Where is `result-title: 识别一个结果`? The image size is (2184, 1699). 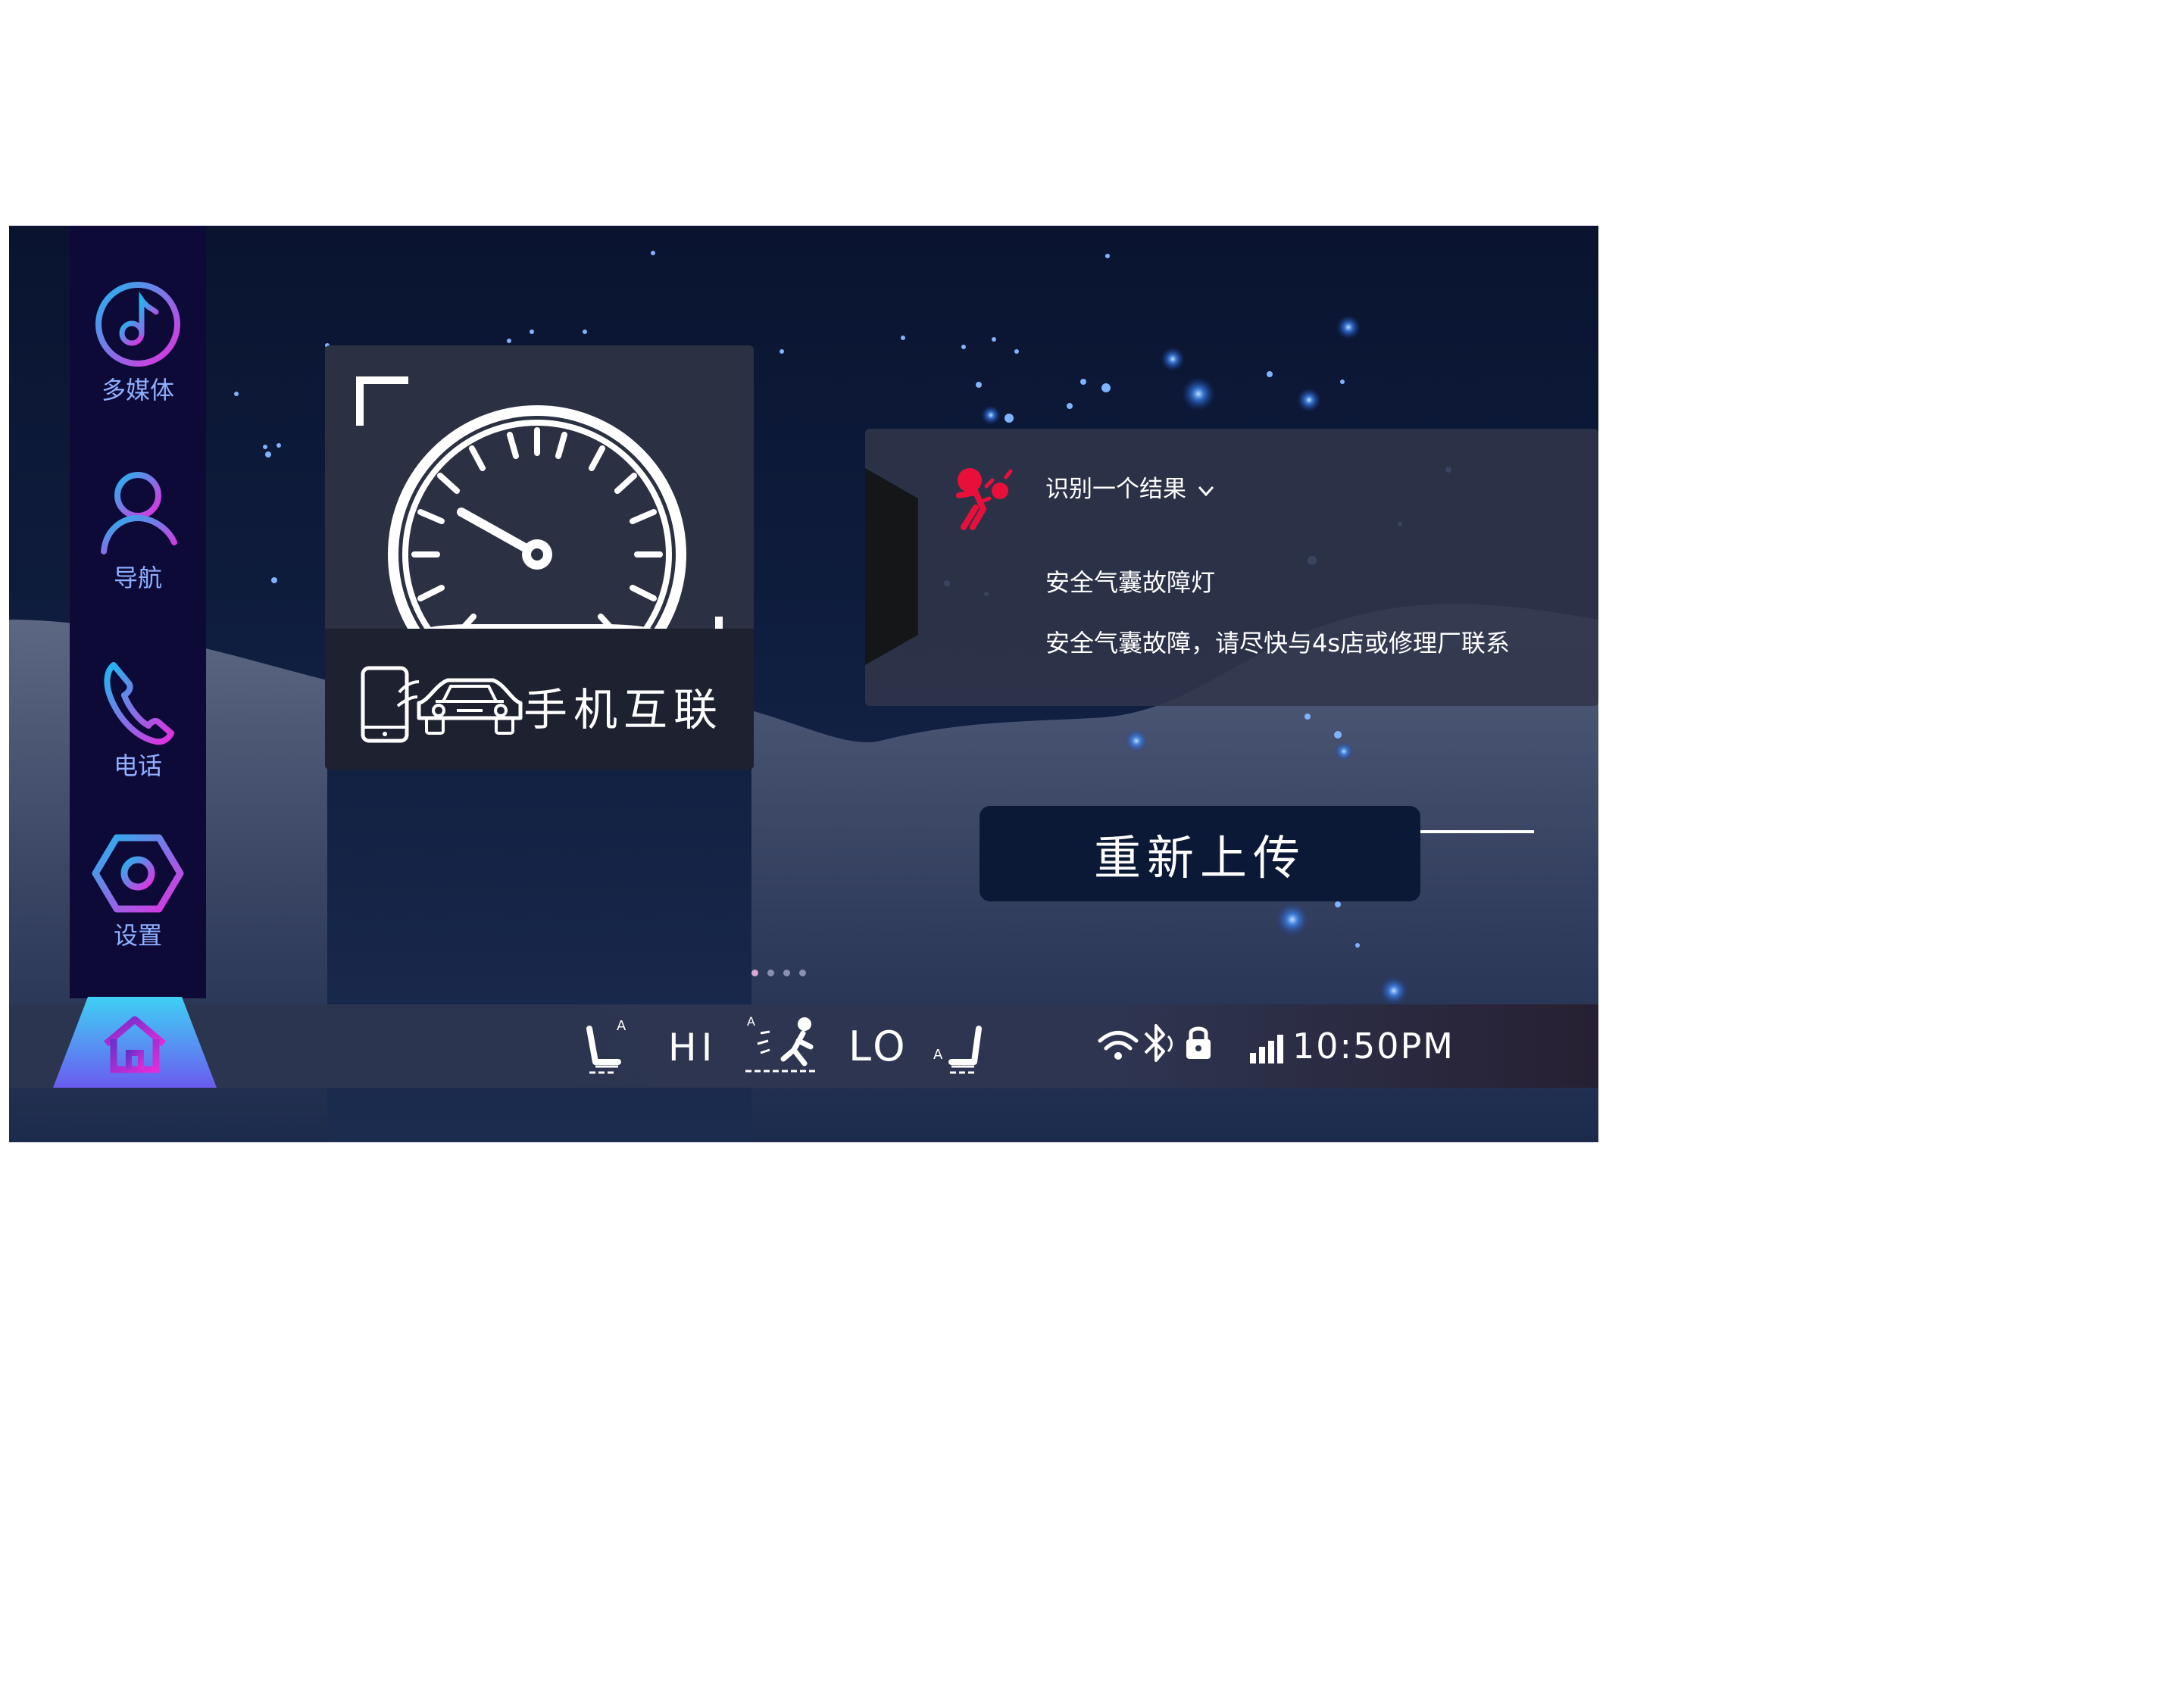
result-title: 识别一个结果 is located at coordinates (1130, 487).